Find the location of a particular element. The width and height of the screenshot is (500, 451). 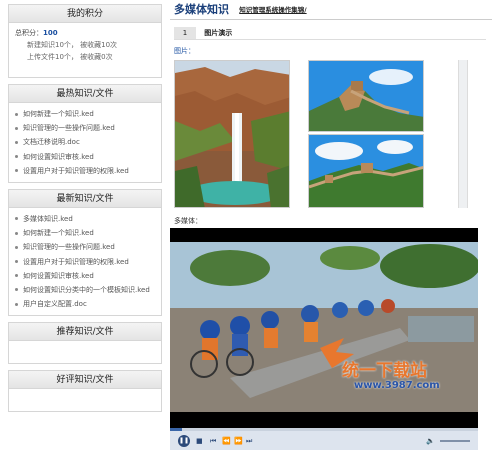

total-points-value: 100 is located at coordinates (50, 33).